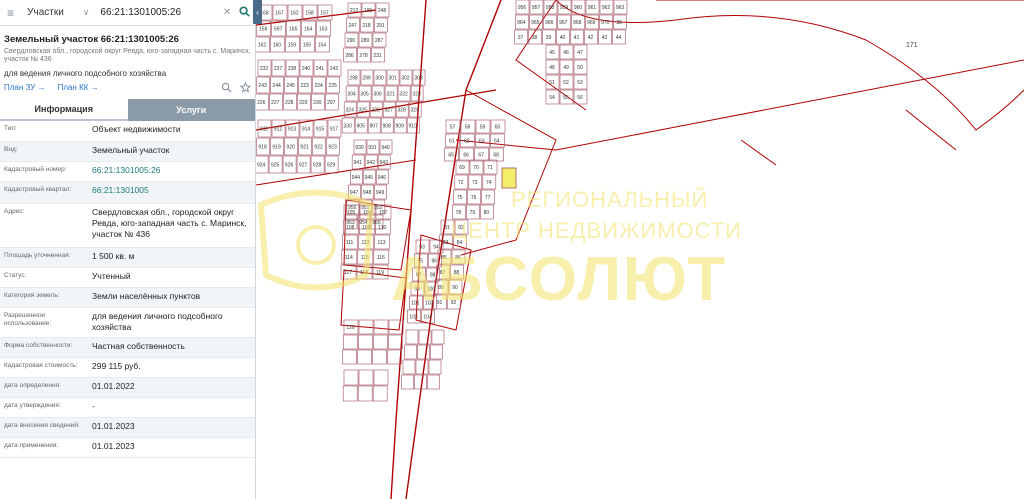 Image resolution: width=1024 pixels, height=499 pixels. Describe the element at coordinates (564, 8) in the screenshot. I see `parcel-number: 959` at that location.